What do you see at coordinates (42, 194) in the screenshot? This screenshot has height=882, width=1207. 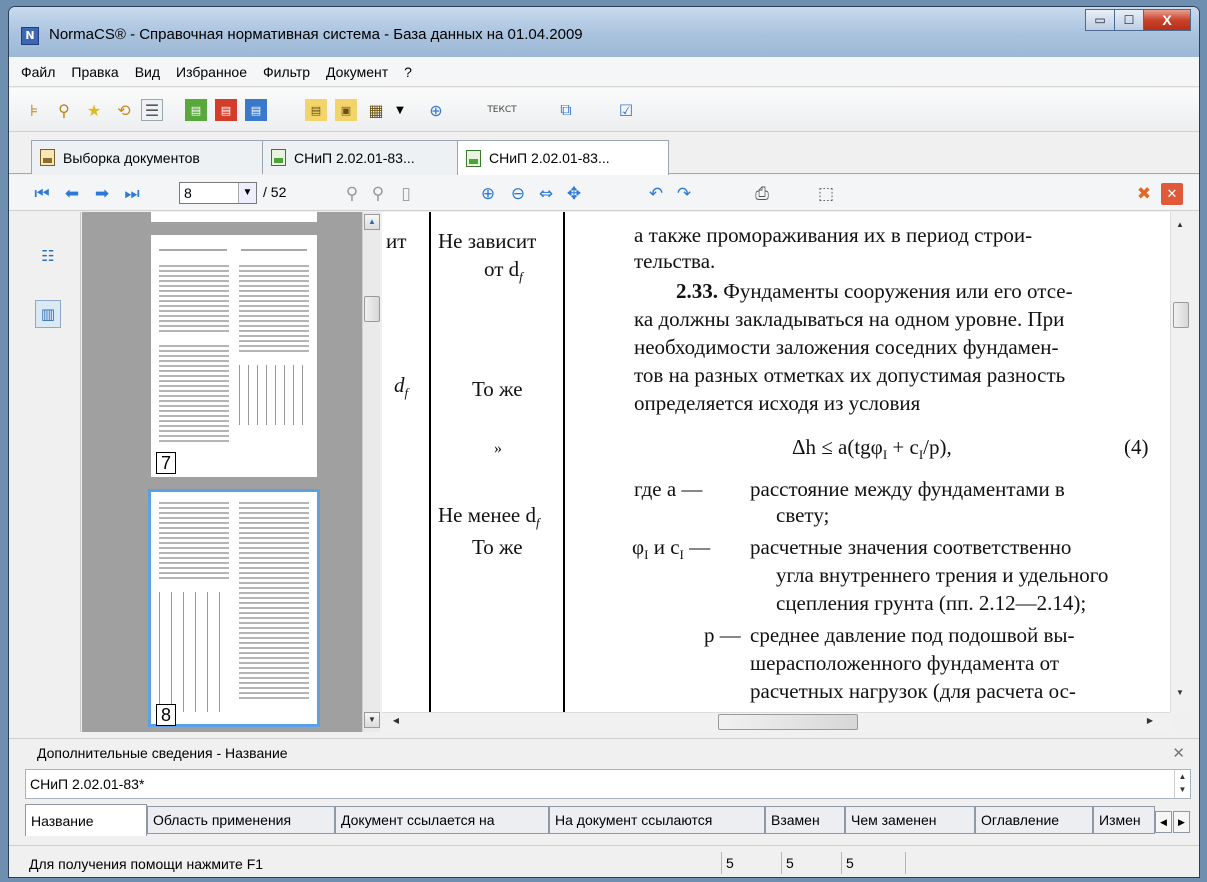 I see `first-page-icon: ⏮` at bounding box center [42, 194].